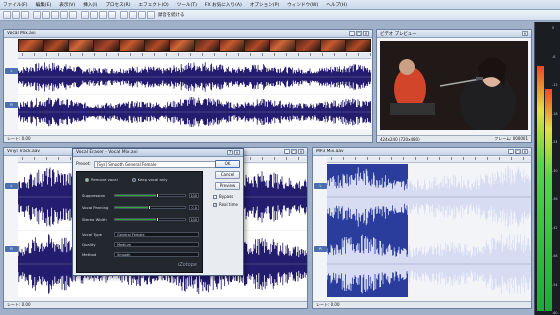 The height and width of the screenshot is (315, 560). I want to click on trim-icon, so click(73, 15).